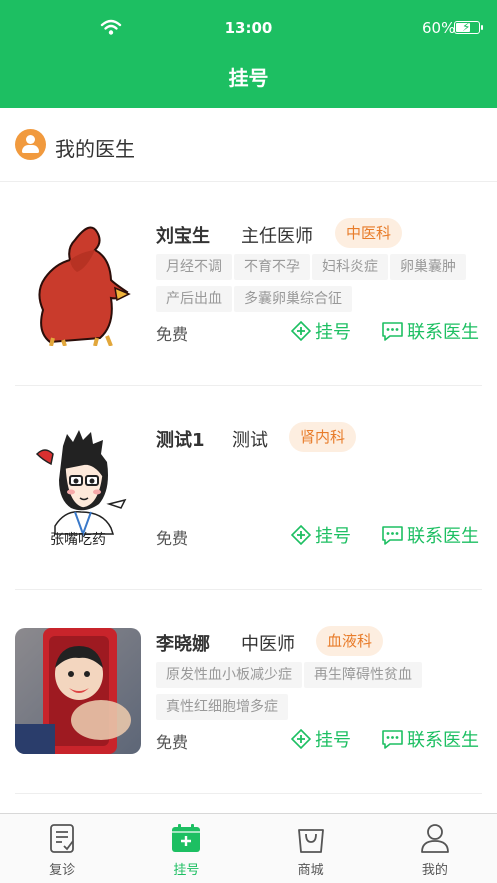 The height and width of the screenshot is (883, 497). Describe the element at coordinates (62, 838) in the screenshot. I see `document-icon` at that location.